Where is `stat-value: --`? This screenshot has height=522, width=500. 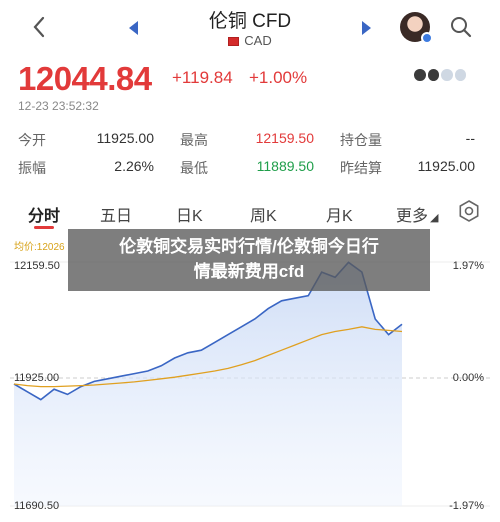
stat-value: -- is located at coordinates (470, 138).